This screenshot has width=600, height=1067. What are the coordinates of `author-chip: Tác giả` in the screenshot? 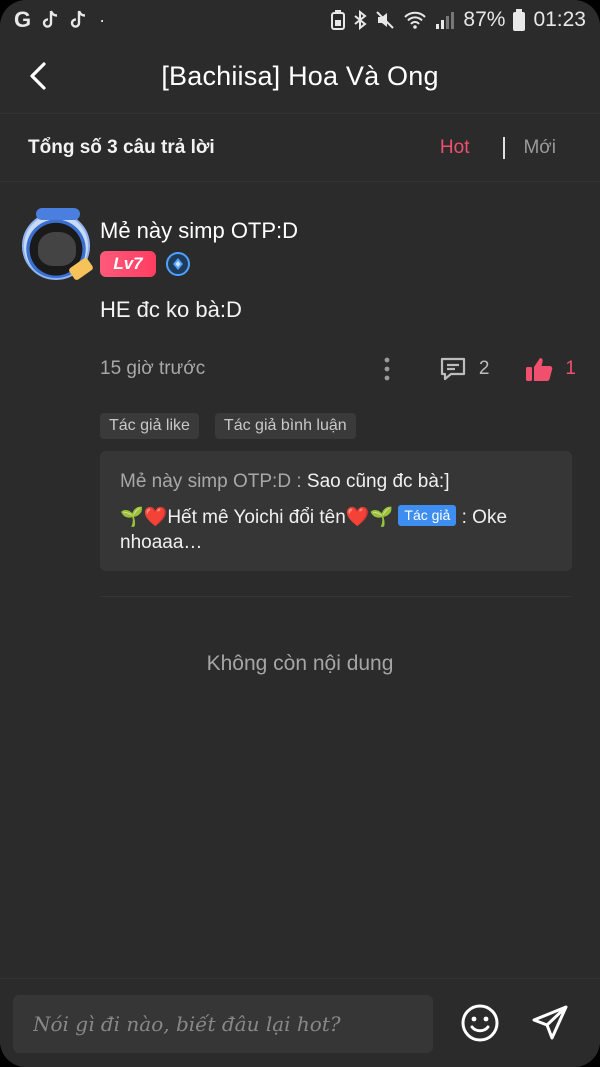 It's located at (427, 515).